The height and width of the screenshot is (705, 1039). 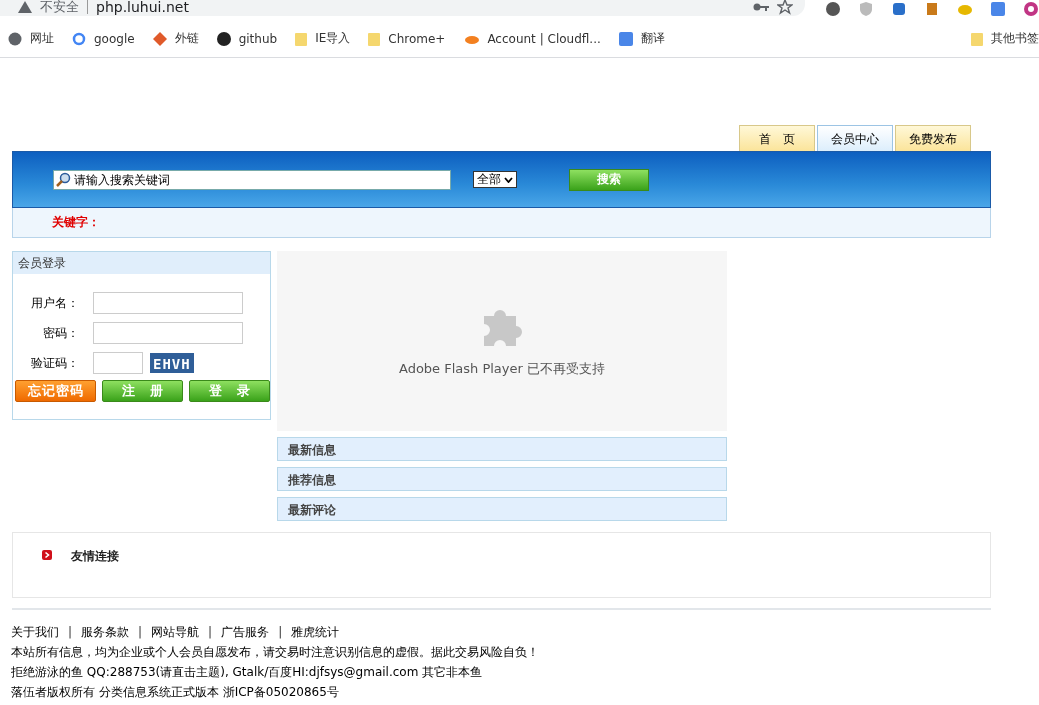 I want to click on footer-text: 拒绝游泳的鱼 QQ:288753(请直击主题), Gtalk/百度HI:djfsys@gmail.com 其它非本鱼, so click(x=247, y=672).